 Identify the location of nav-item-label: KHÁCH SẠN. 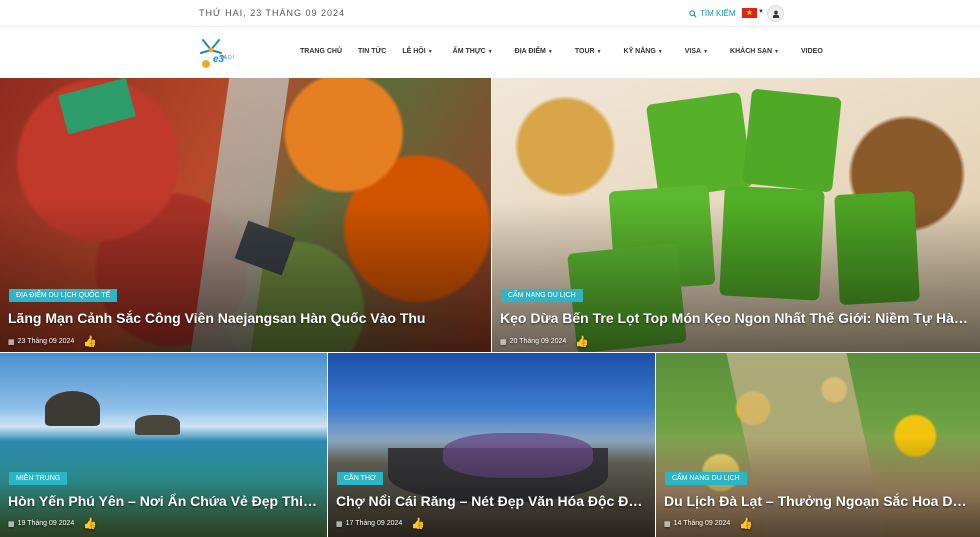
(751, 51).